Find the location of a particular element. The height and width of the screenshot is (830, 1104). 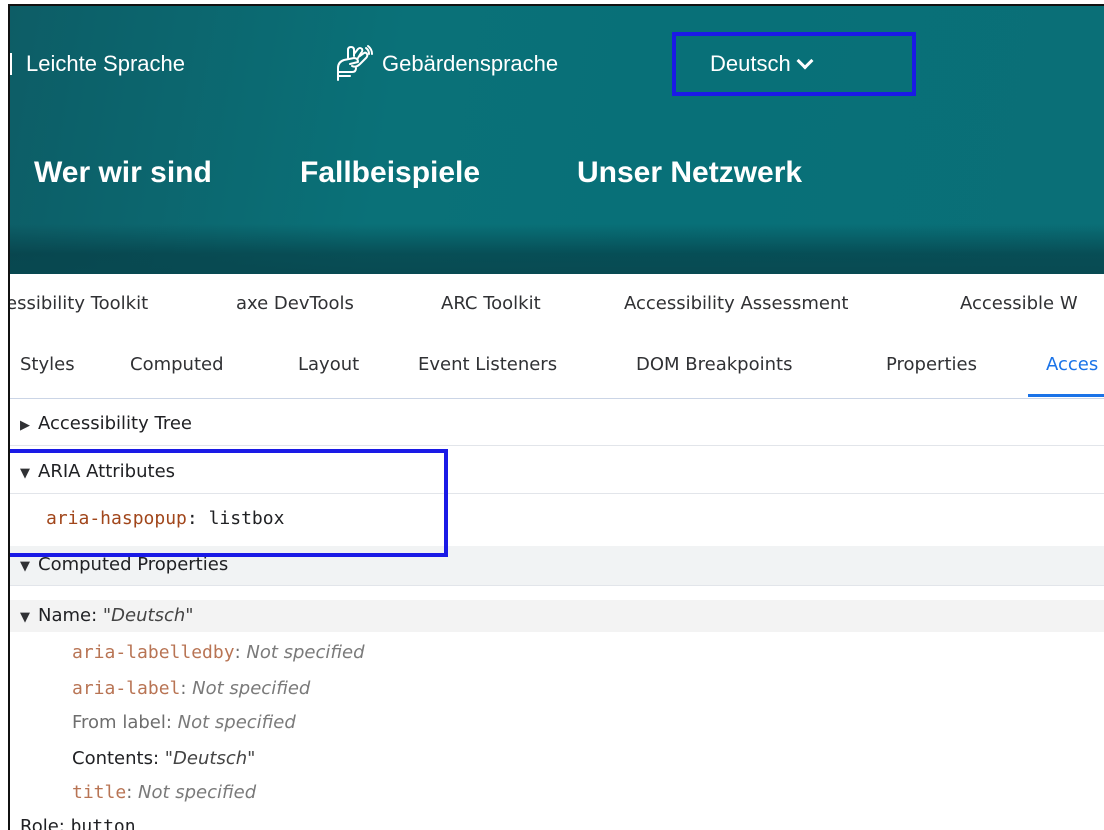

chevron-down-icon is located at coordinates (805, 61).